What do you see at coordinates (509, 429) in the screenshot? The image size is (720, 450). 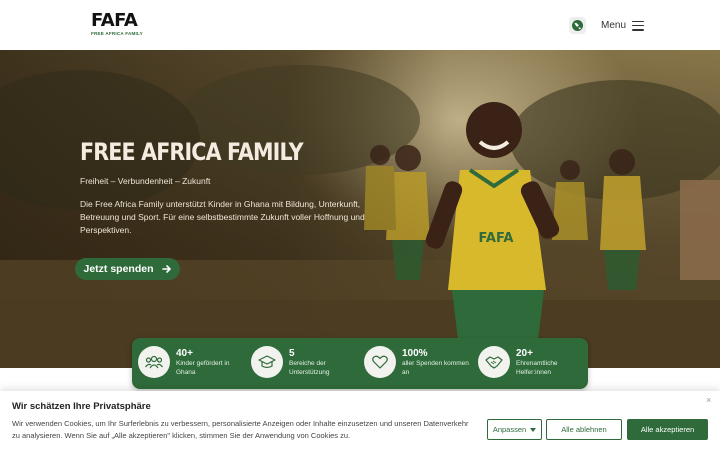 I see `customize-button-label: Anpassen` at bounding box center [509, 429].